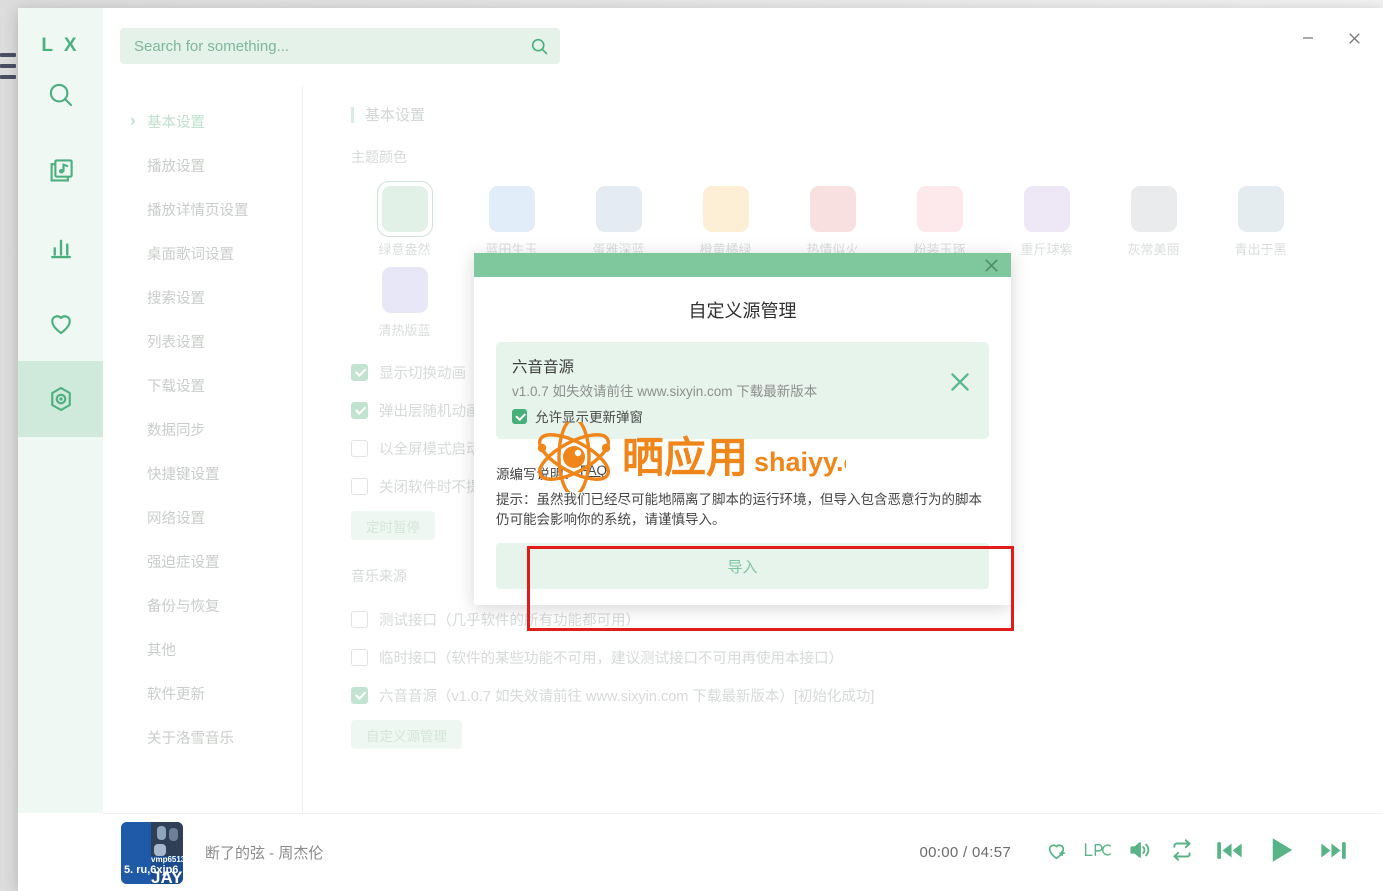 The width and height of the screenshot is (1383, 891). I want to click on theme-swatch: 清热版蓝, so click(404, 300).